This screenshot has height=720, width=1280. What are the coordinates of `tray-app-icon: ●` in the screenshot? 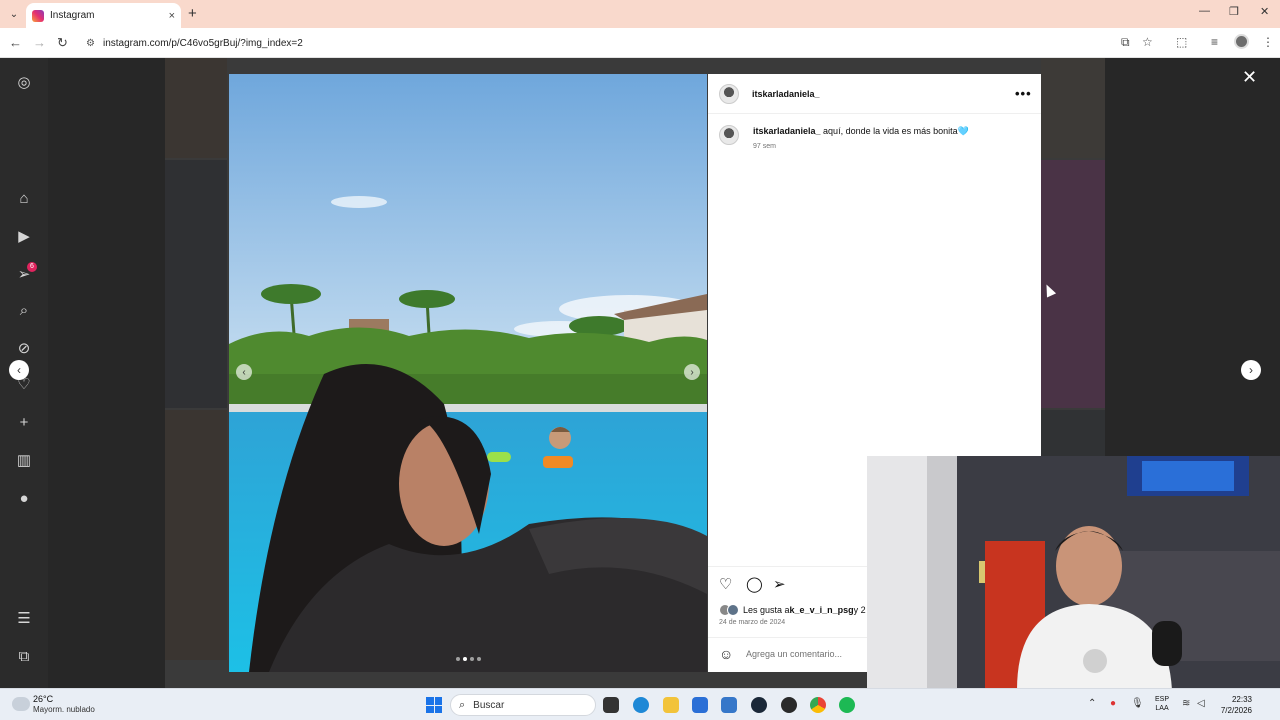 It's located at (1113, 703).